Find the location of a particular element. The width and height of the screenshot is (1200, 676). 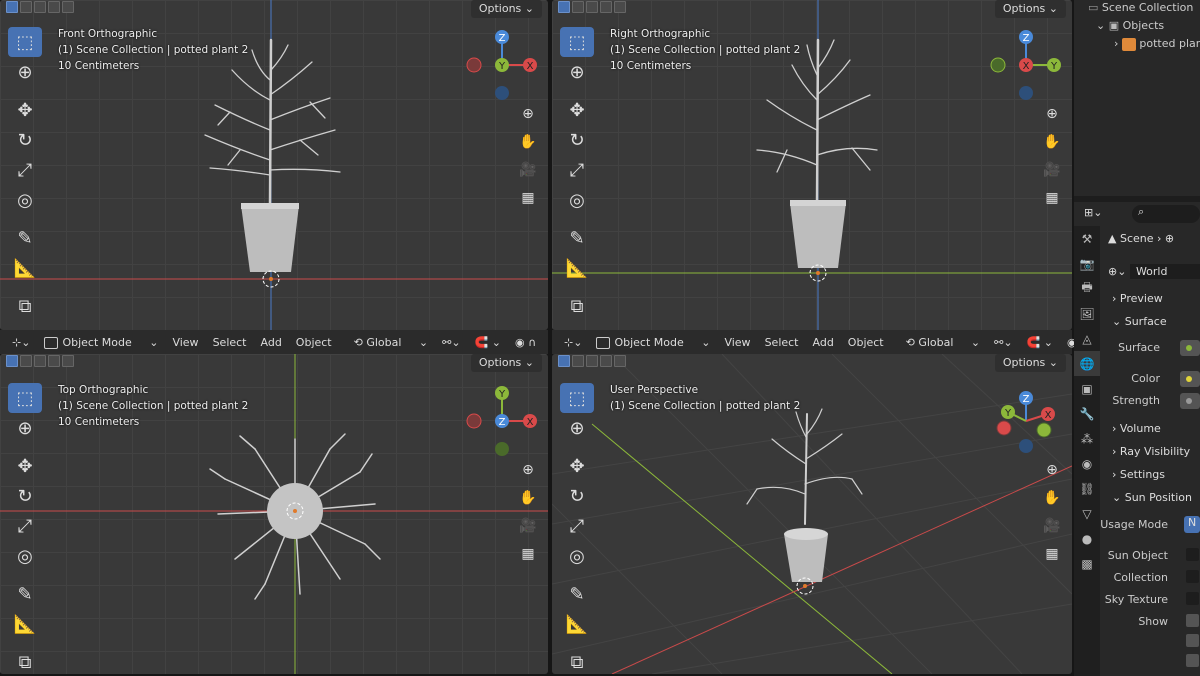

sun-object-field is located at coordinates (1192, 554).